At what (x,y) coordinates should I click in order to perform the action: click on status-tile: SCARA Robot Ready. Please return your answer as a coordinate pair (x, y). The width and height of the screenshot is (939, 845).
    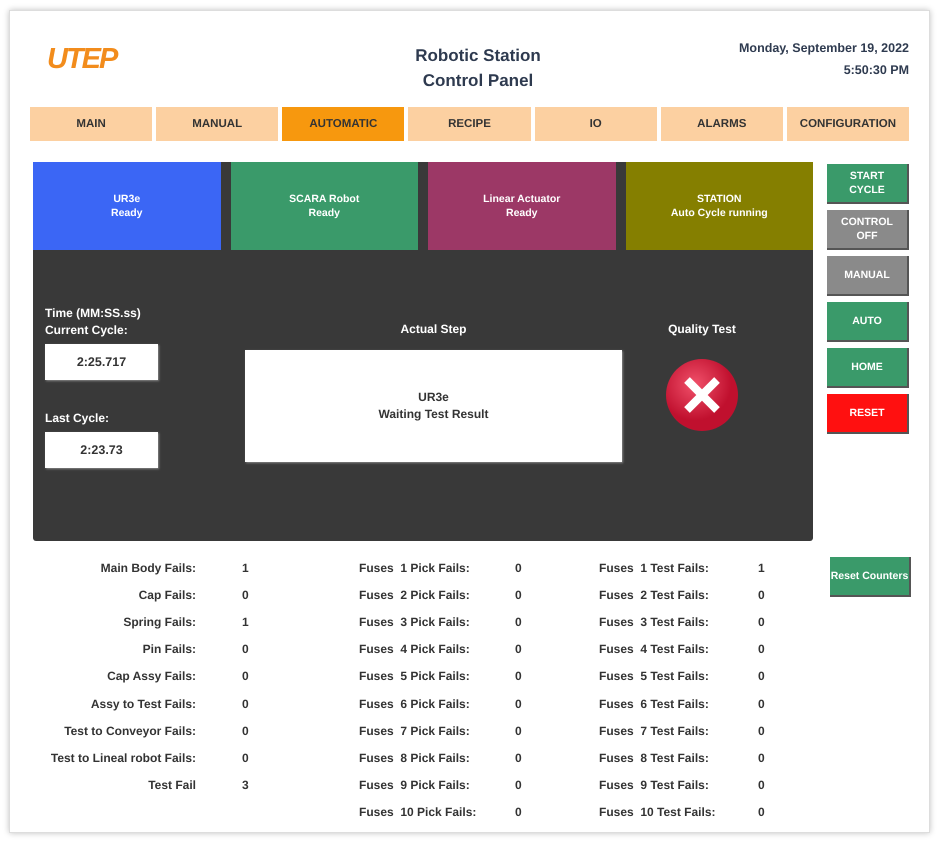
    Looking at the image, I should click on (324, 206).